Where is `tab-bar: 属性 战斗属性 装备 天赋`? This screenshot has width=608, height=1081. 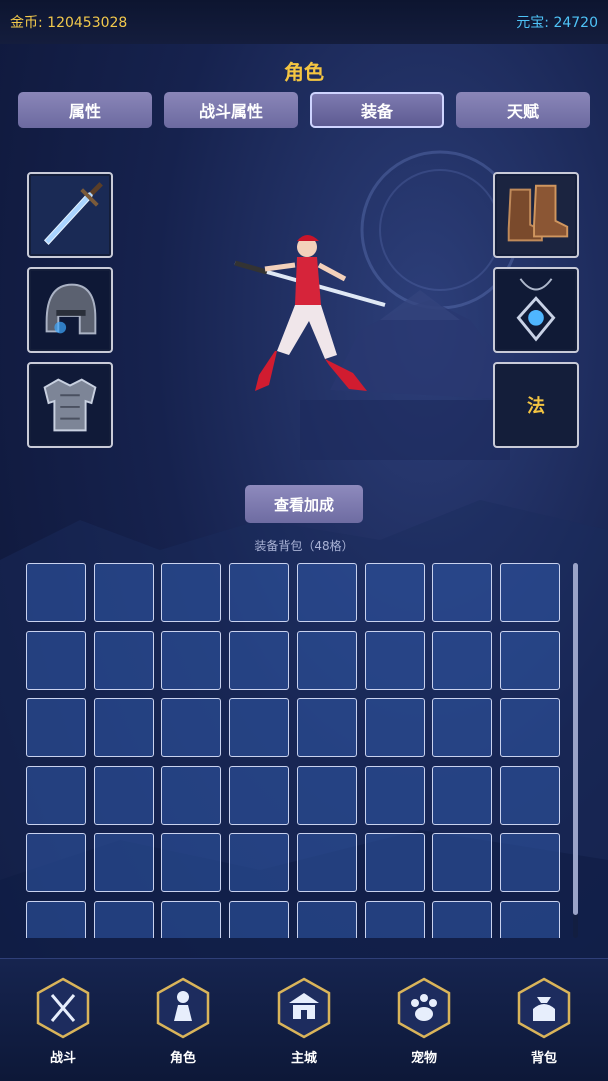
tab-bar: 属性 战斗属性 装备 天赋 is located at coordinates (304, 110).